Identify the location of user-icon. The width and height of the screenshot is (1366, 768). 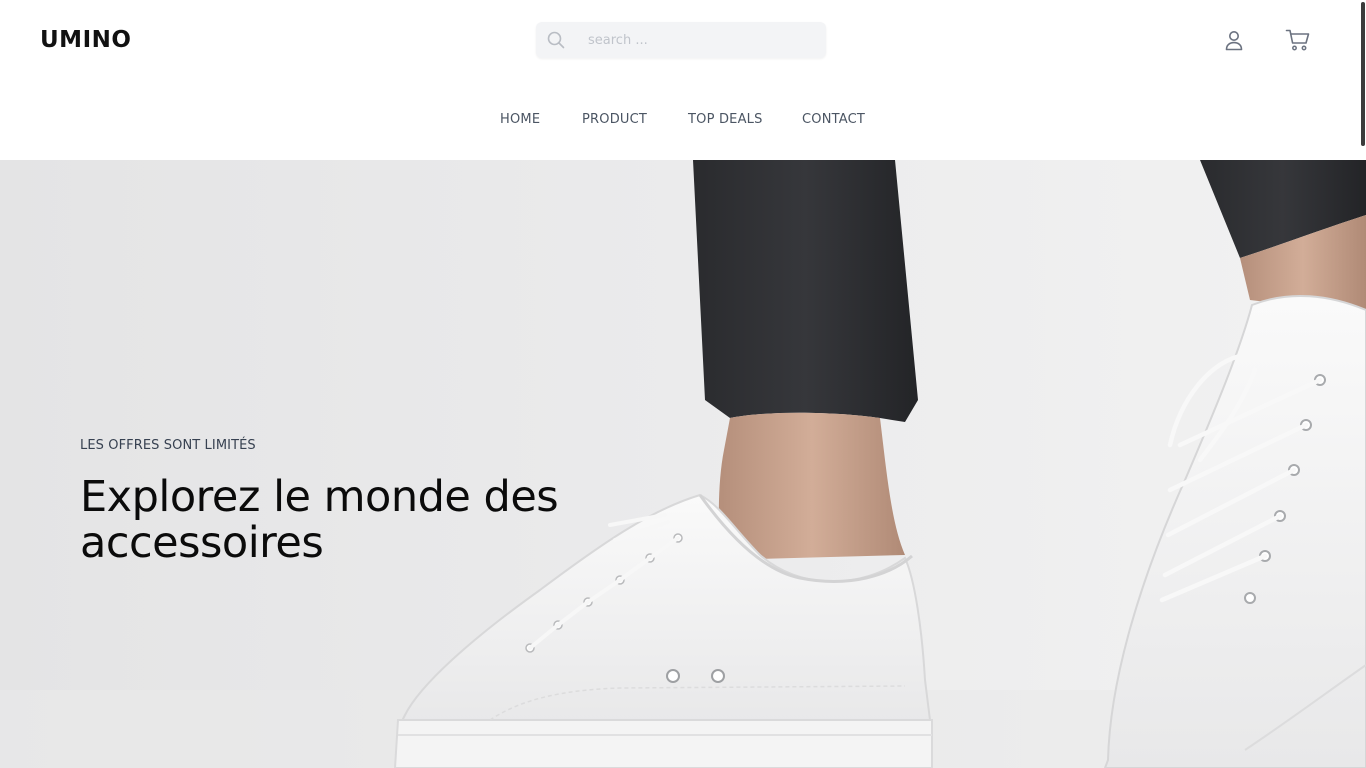
(1234, 40).